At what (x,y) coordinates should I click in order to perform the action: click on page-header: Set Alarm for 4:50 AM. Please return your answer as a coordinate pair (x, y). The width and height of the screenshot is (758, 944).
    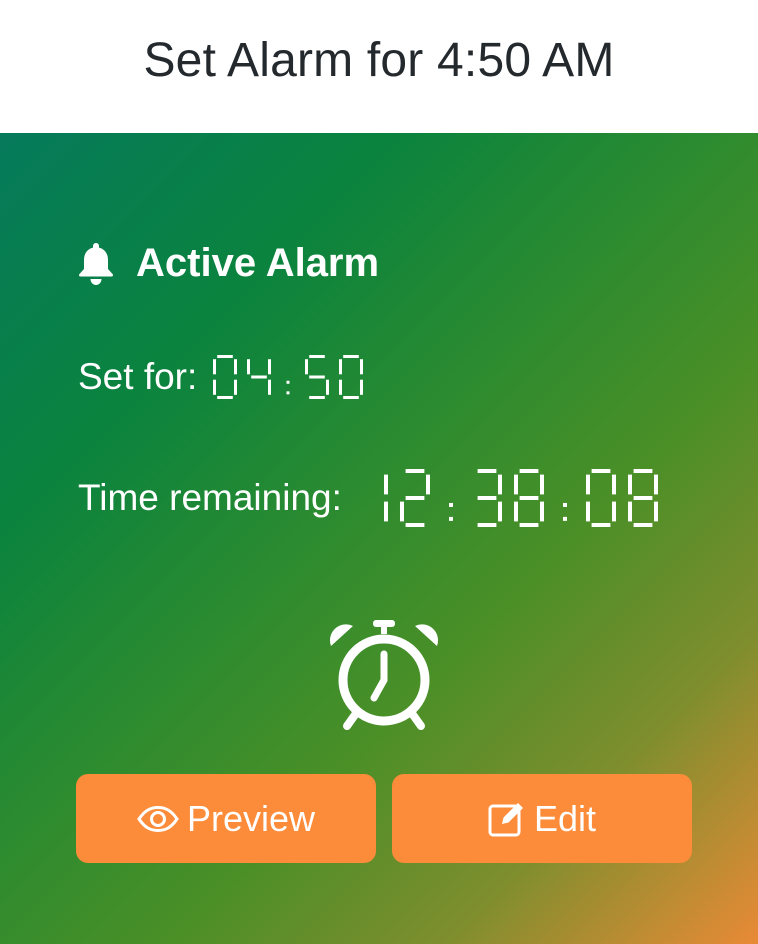
    Looking at the image, I should click on (379, 66).